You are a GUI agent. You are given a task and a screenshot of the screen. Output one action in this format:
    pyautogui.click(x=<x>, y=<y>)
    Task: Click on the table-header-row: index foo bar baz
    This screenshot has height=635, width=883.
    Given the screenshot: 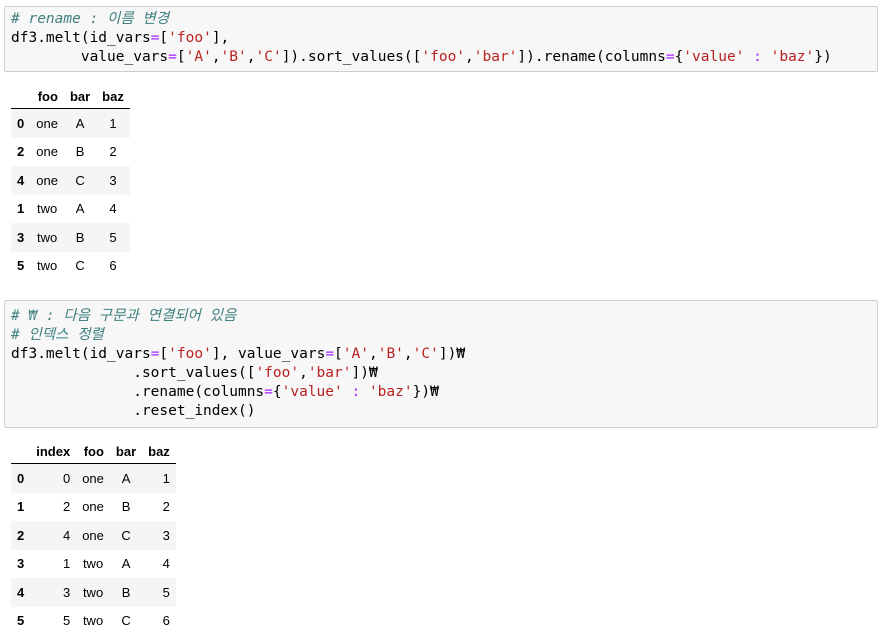 What is the action you would take?
    pyautogui.click(x=93, y=450)
    